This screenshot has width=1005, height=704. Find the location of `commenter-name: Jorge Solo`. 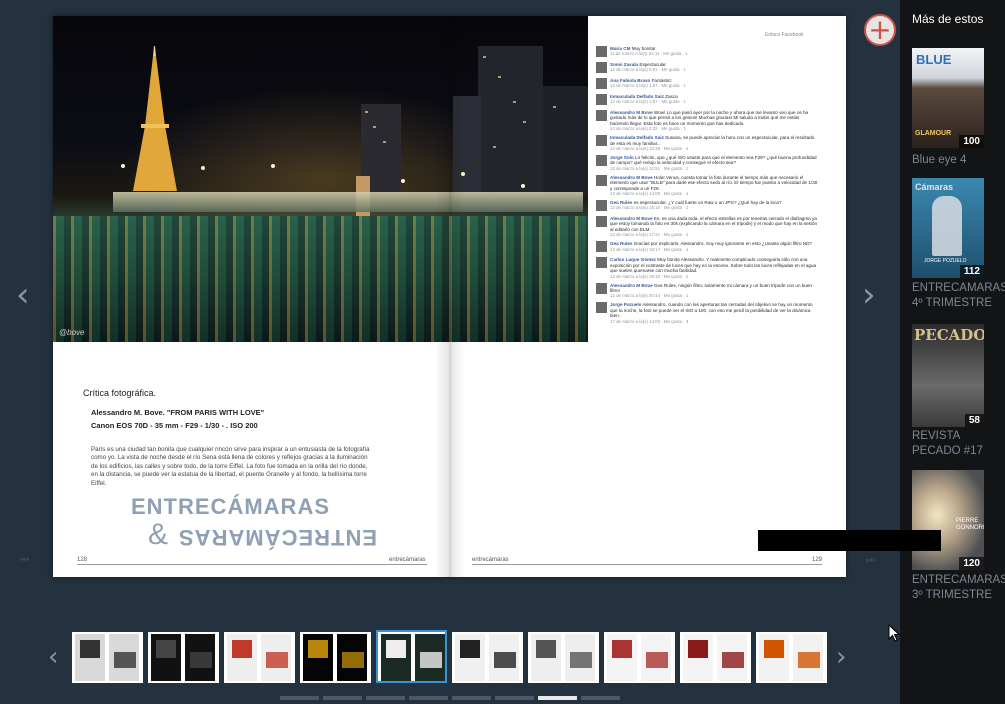

commenter-name: Jorge Solo is located at coordinates (622, 157).